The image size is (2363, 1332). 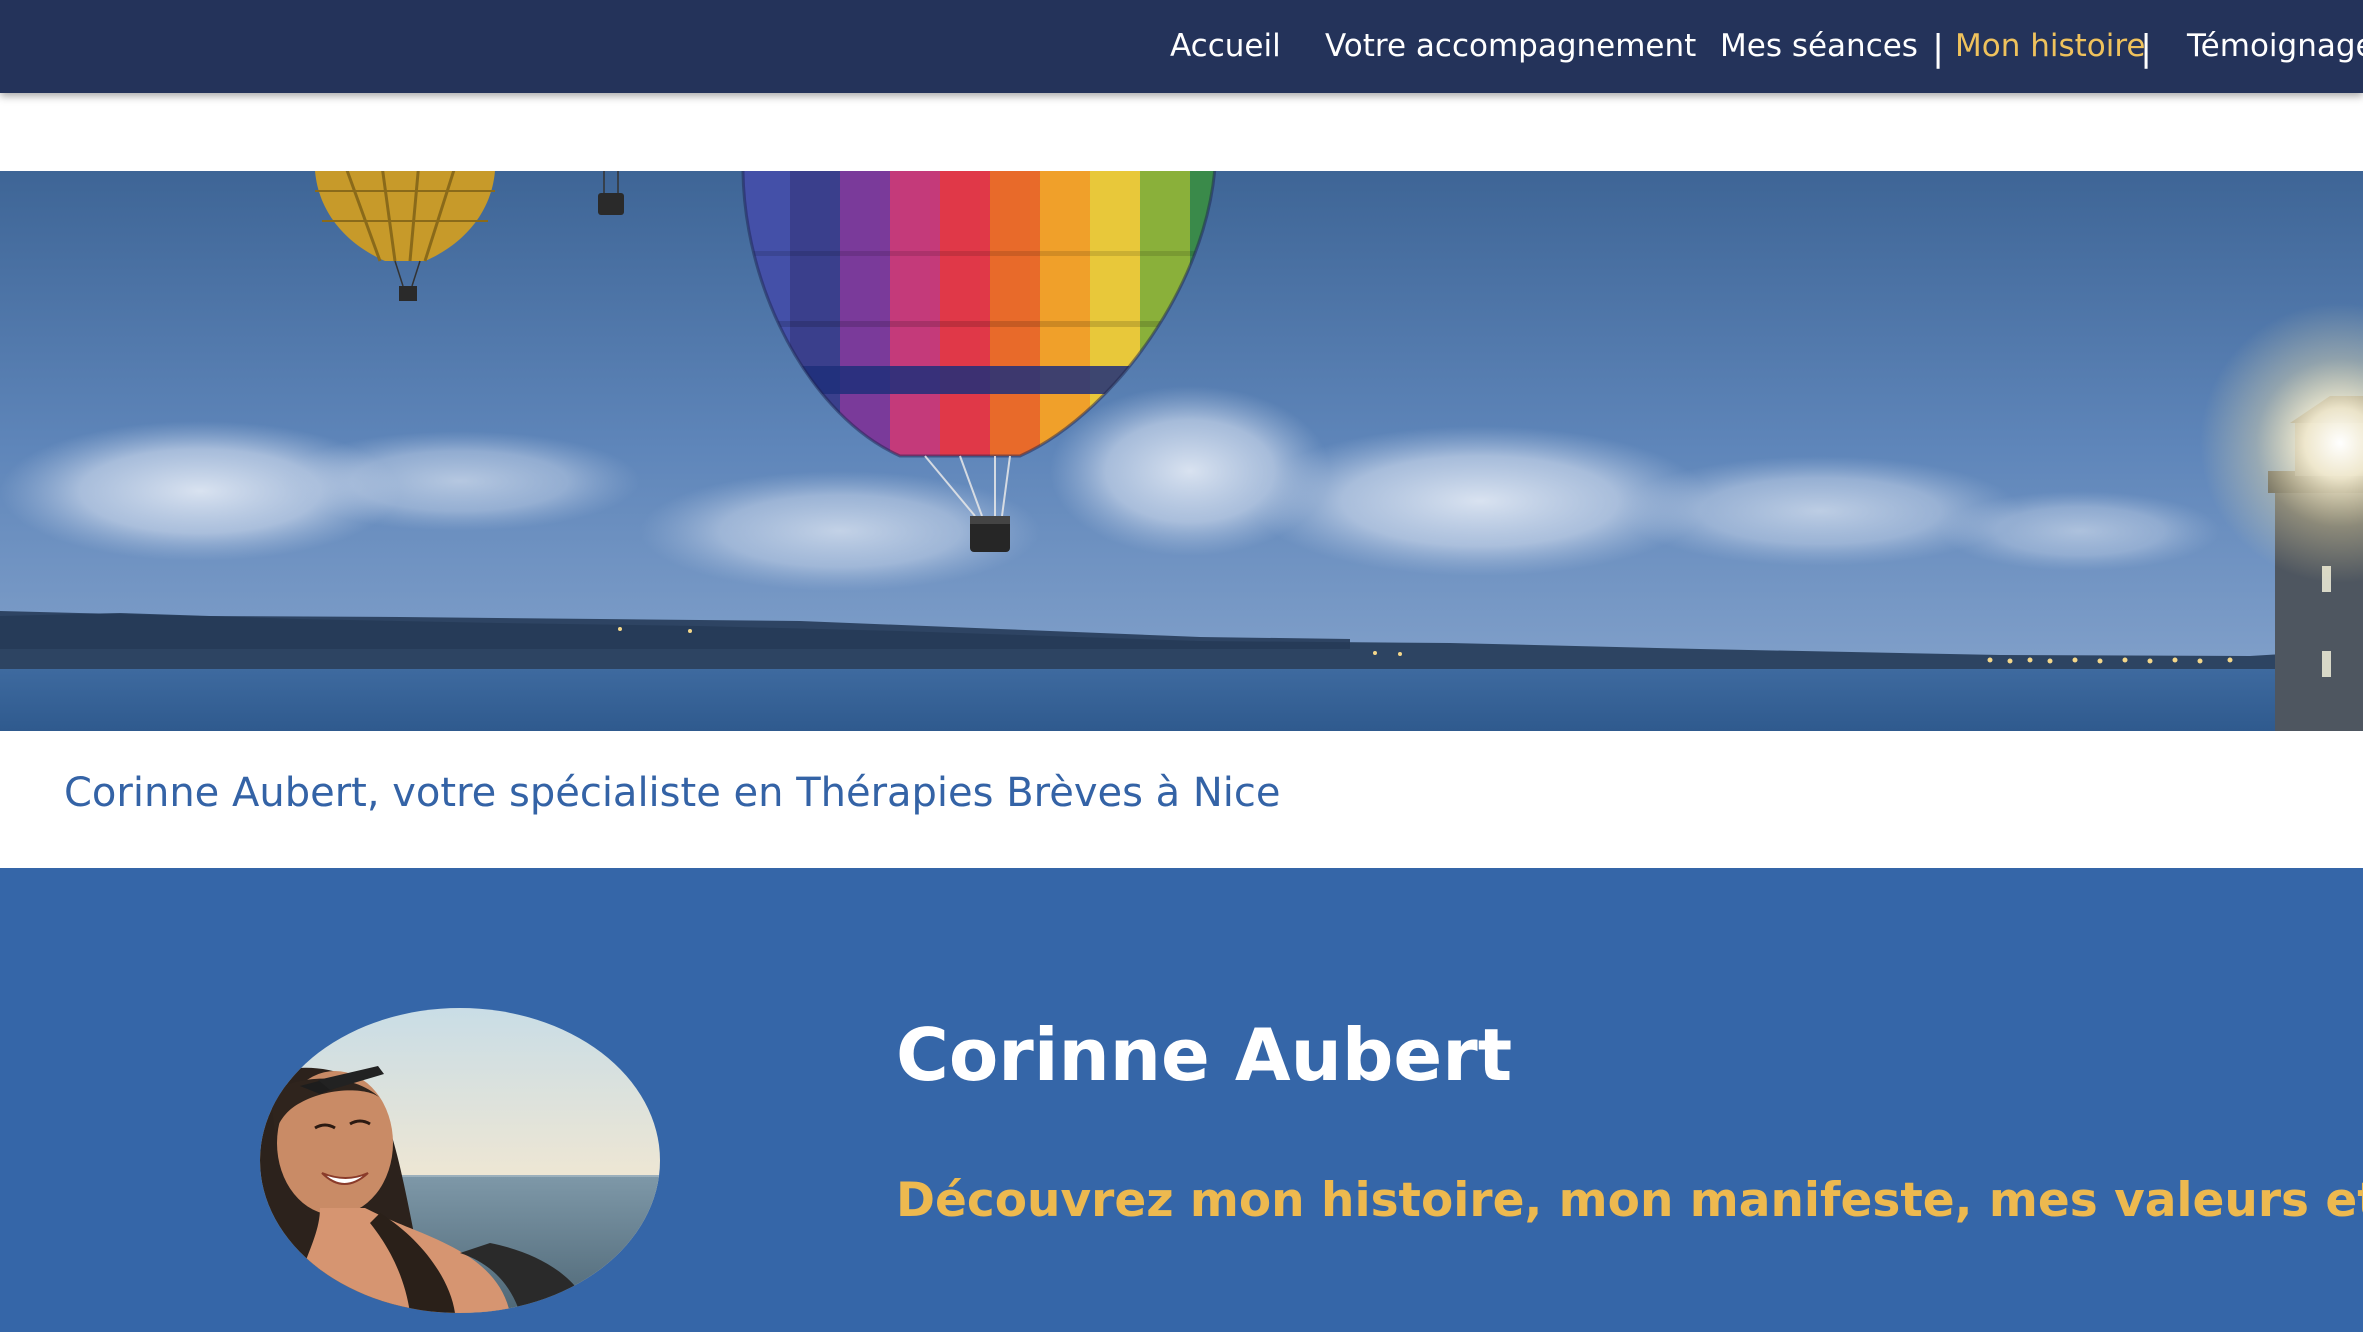 I want to click on nav-item-votre-accompagnement: Votre accompagnement, so click(x=1510, y=46).